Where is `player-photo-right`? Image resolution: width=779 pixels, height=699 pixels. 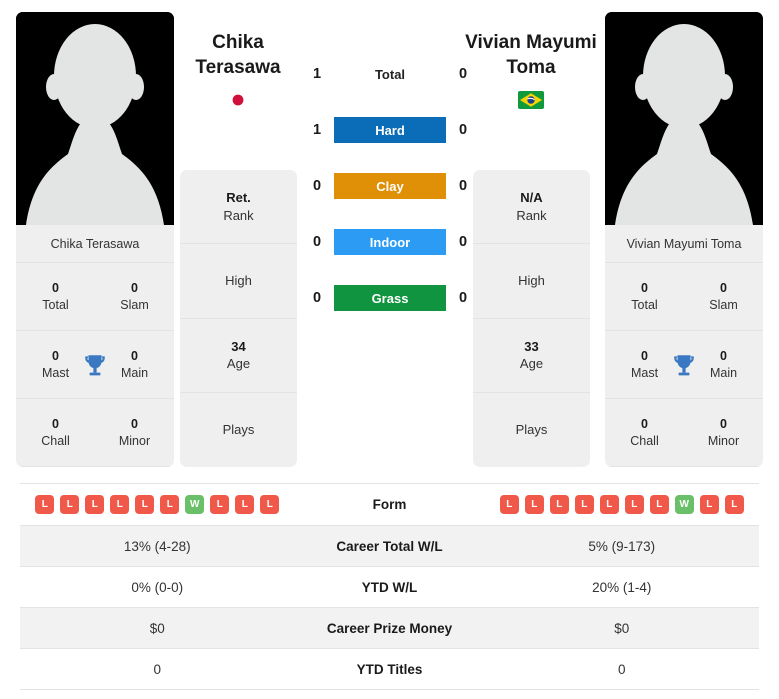 player-photo-right is located at coordinates (684, 118).